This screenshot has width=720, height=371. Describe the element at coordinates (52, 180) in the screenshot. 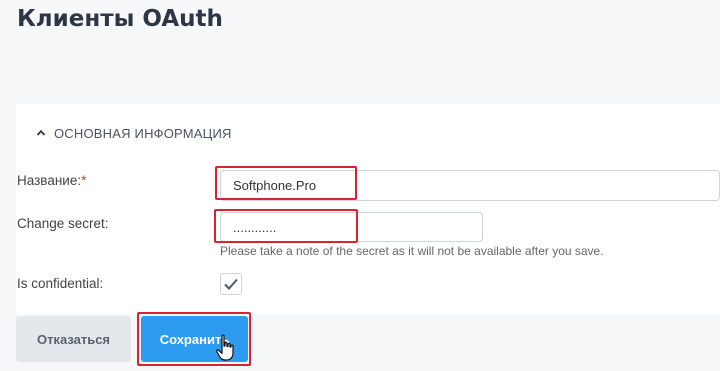

I see `name-label: Название:*` at that location.